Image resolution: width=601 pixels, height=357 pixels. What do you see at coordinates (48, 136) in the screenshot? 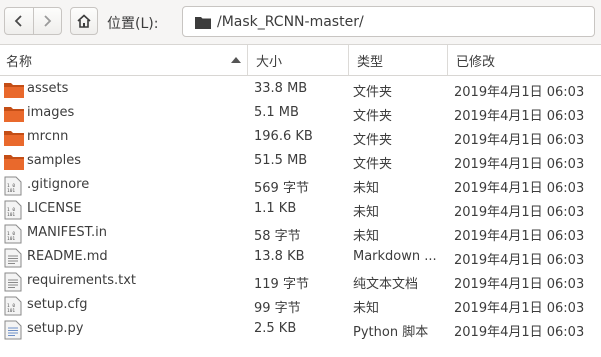
I see `file-name: mrcnn` at bounding box center [48, 136].